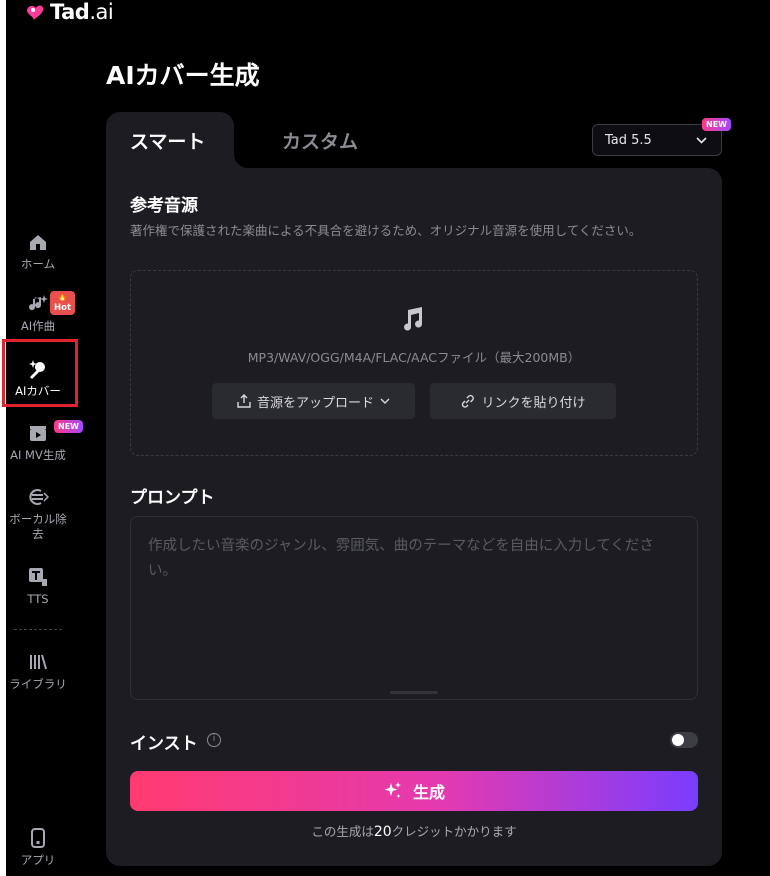 This screenshot has height=876, width=770. I want to click on info-icon: i, so click(214, 740).